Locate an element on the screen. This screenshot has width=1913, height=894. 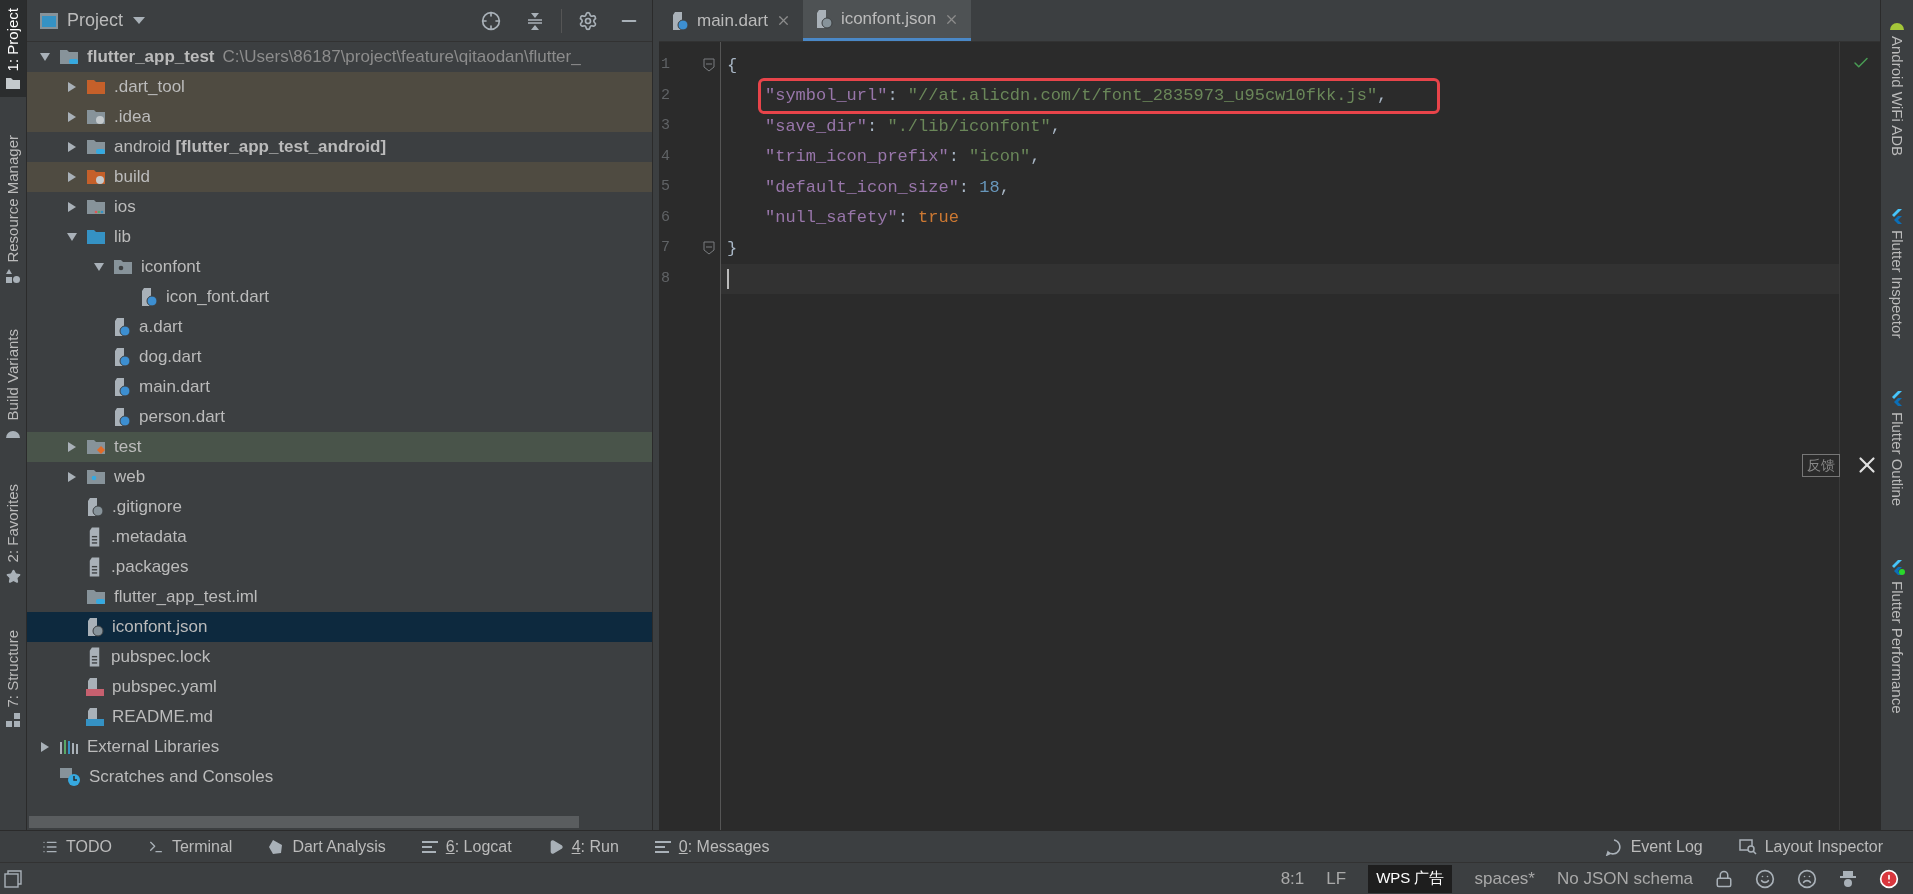
status-item: LF is located at coordinates (1336, 878).